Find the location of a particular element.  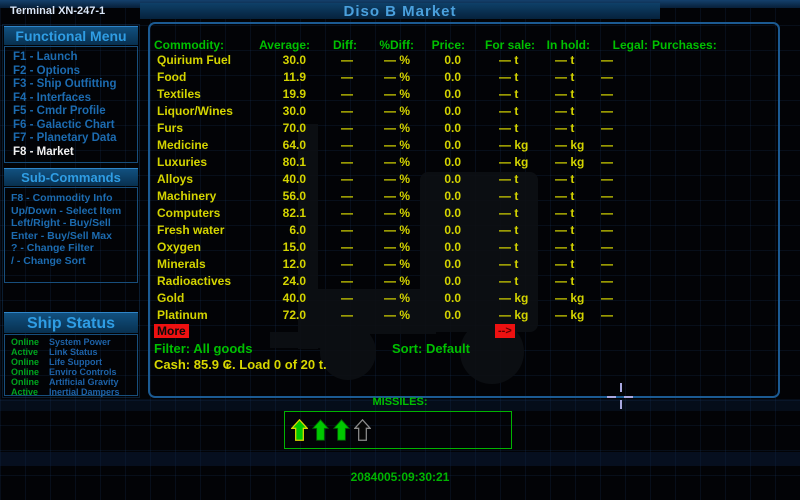

commodity-row: Gold 40.0 — — % 0.0 — kg — kg — is located at coordinates (466, 298).